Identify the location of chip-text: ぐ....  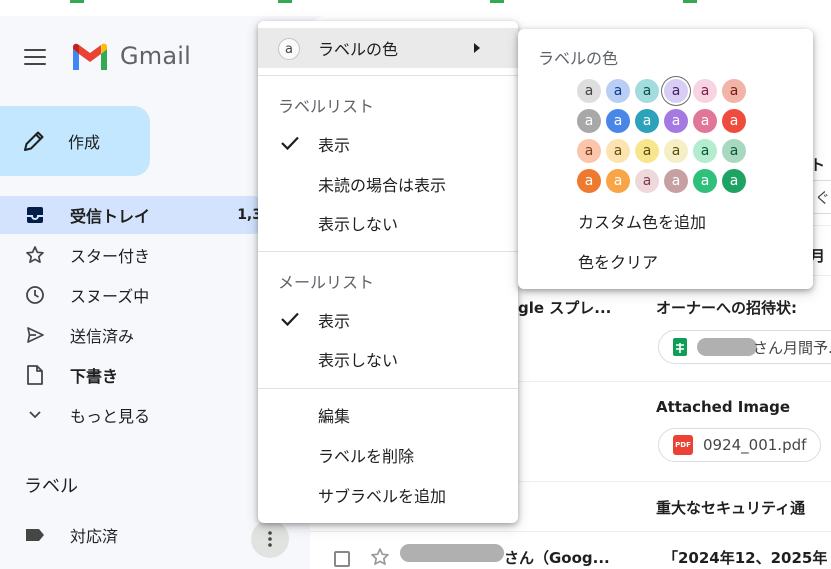
(823, 197).